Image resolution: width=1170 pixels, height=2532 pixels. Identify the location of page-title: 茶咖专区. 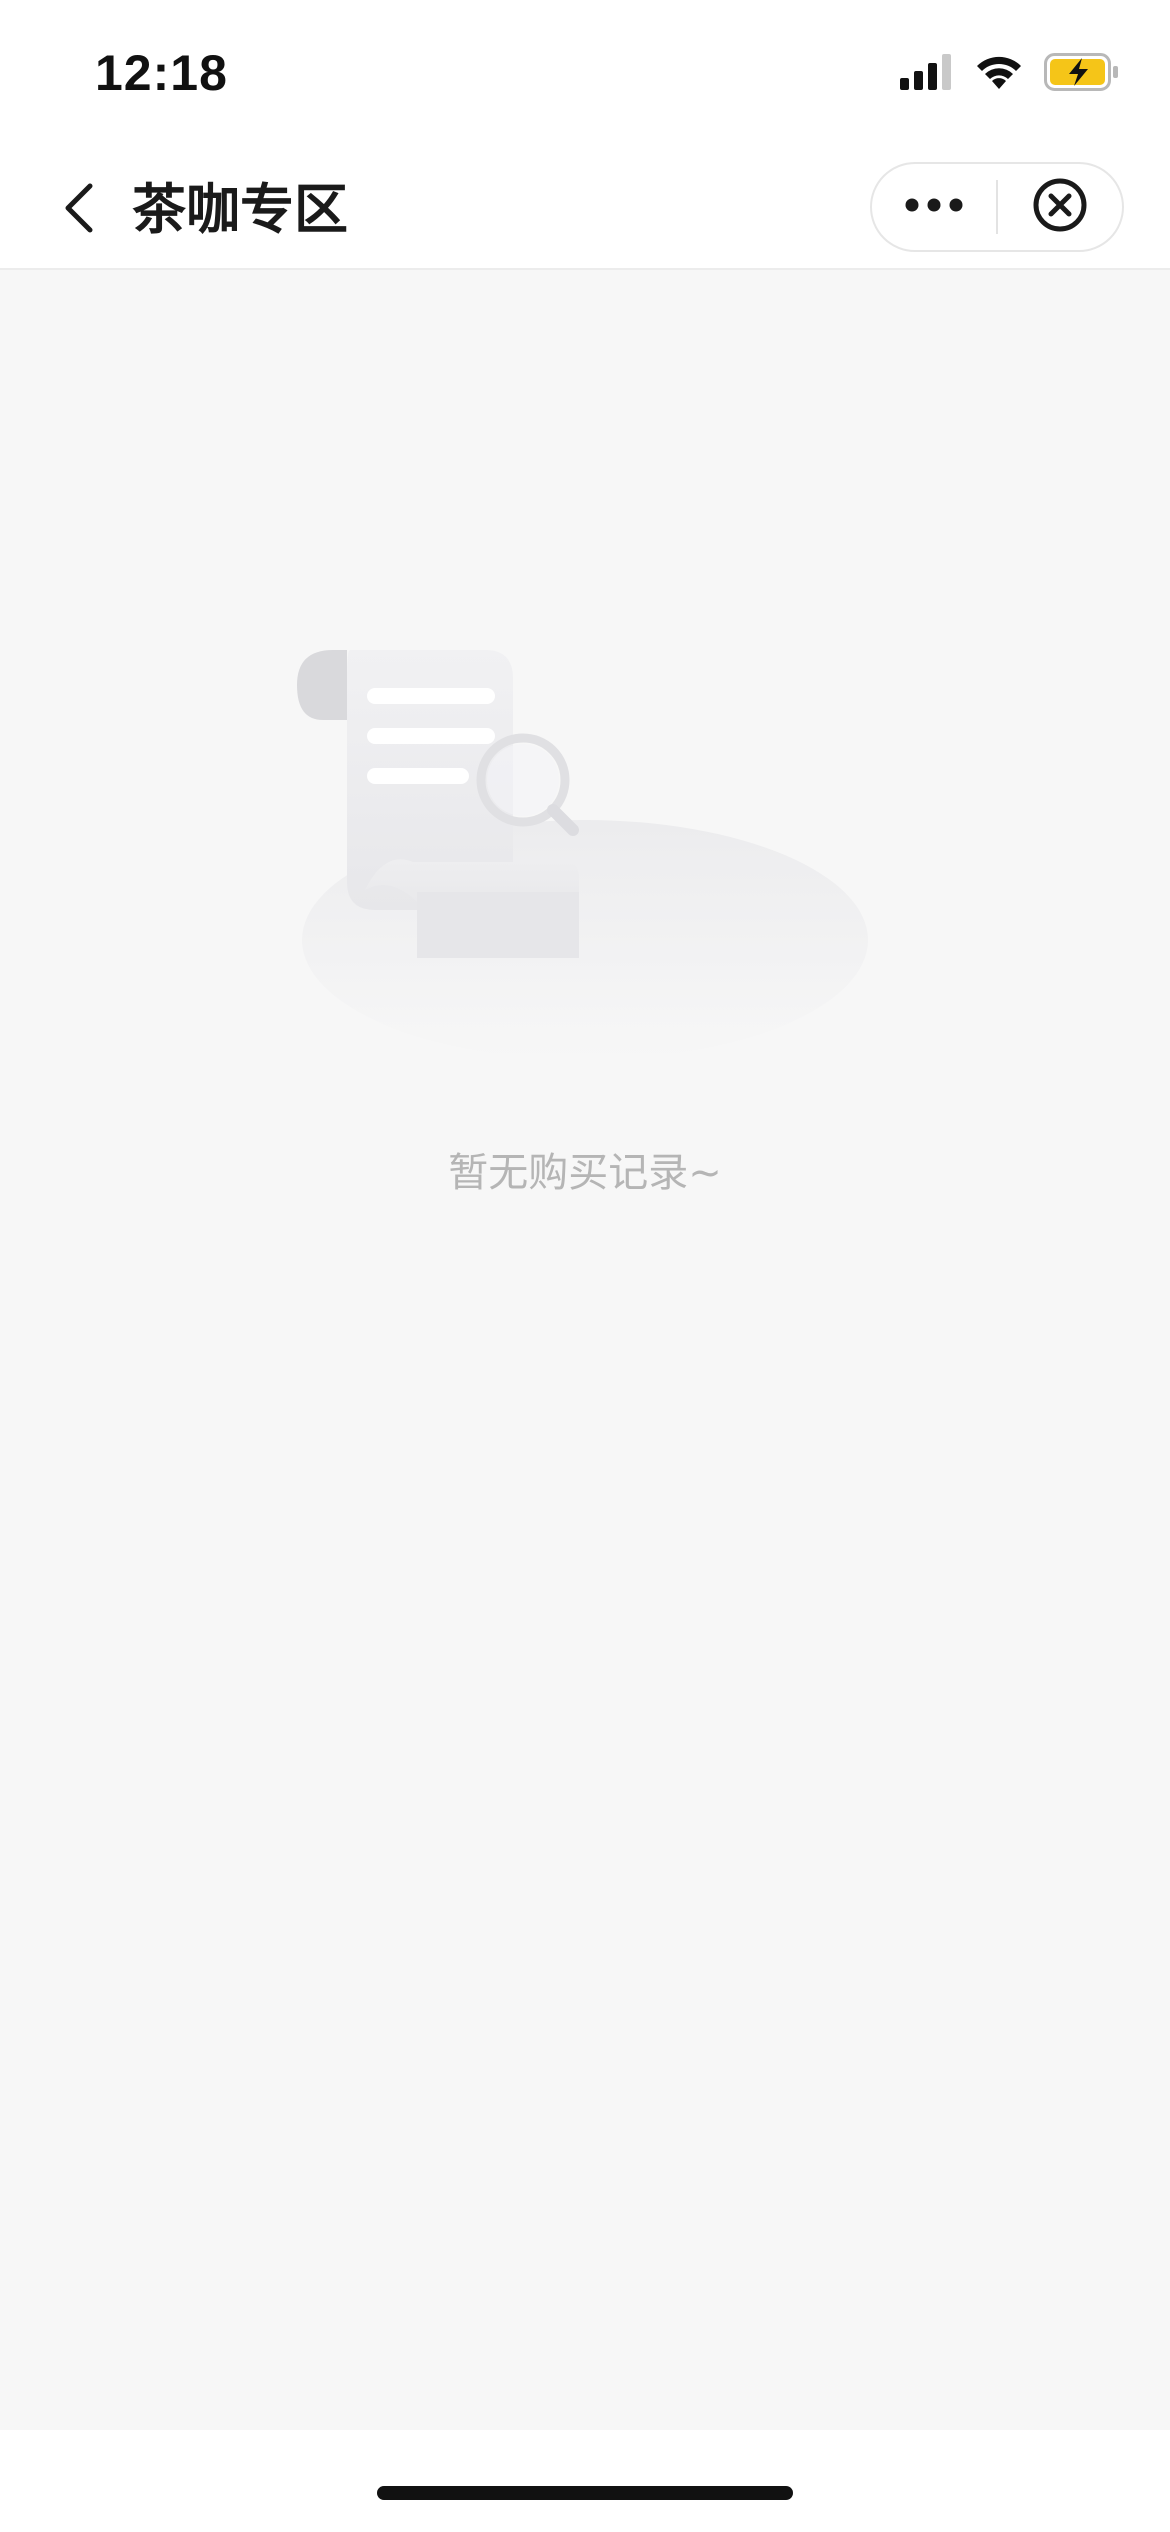
(240, 209).